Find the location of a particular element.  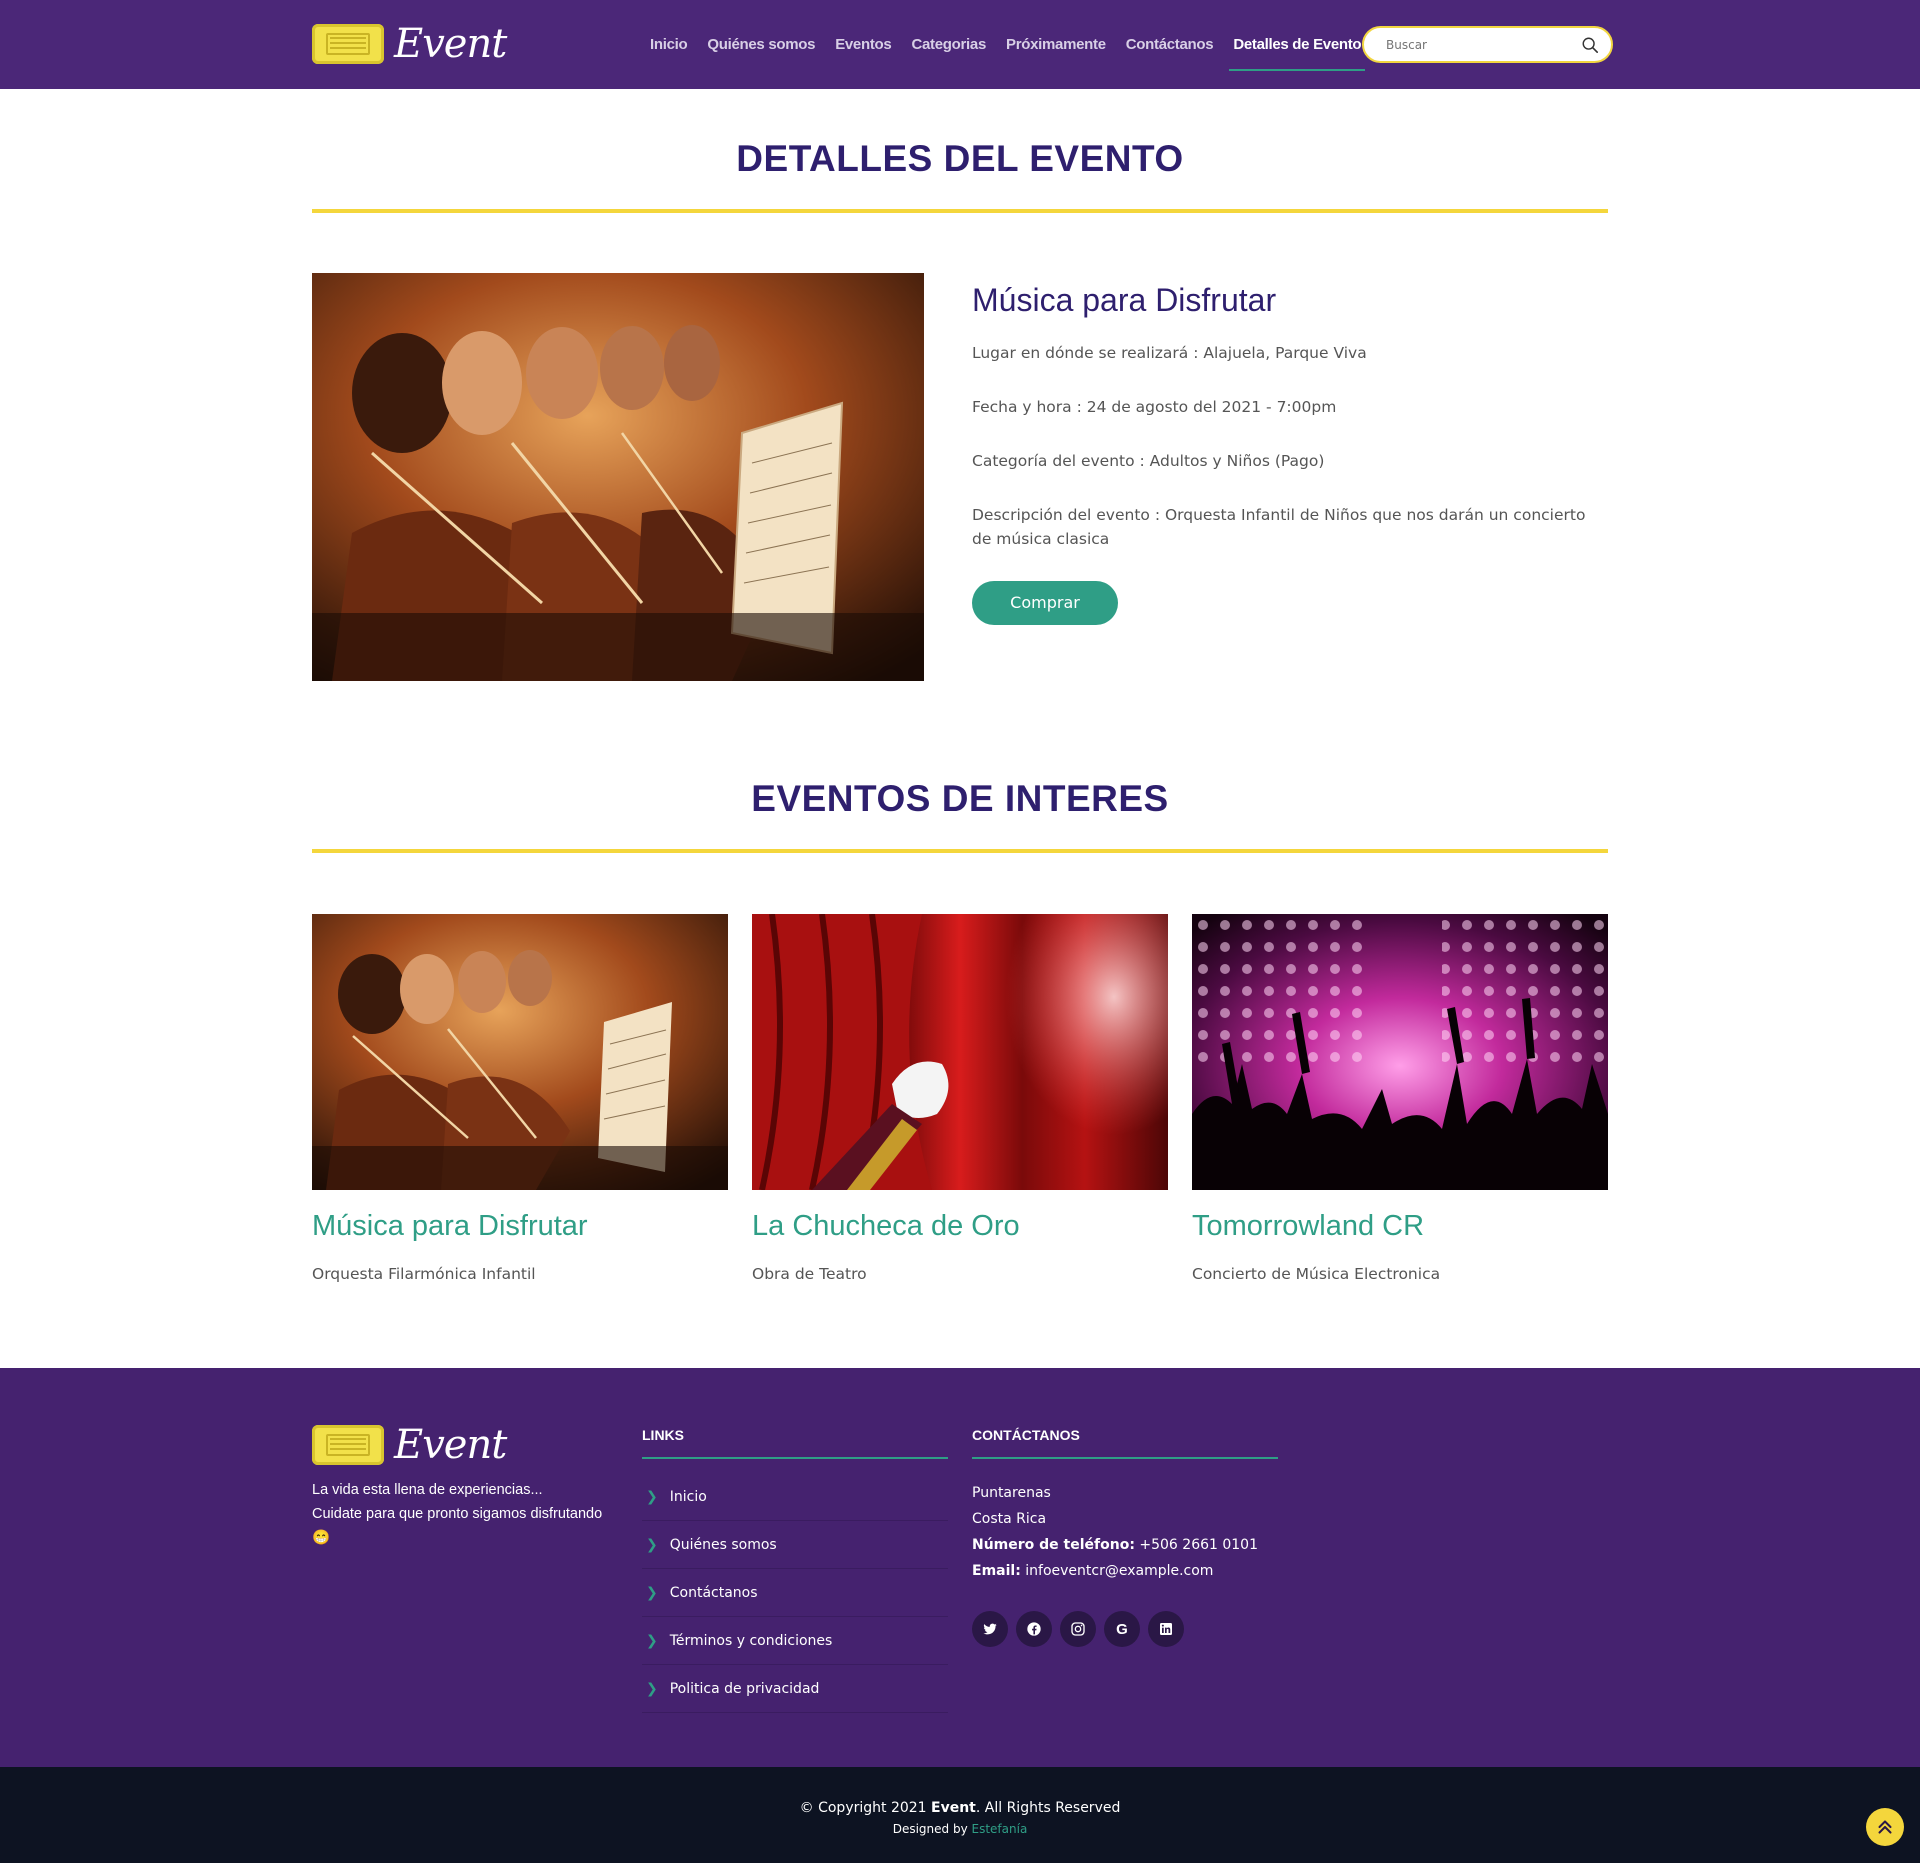

details-title-divider is located at coordinates (960, 211).